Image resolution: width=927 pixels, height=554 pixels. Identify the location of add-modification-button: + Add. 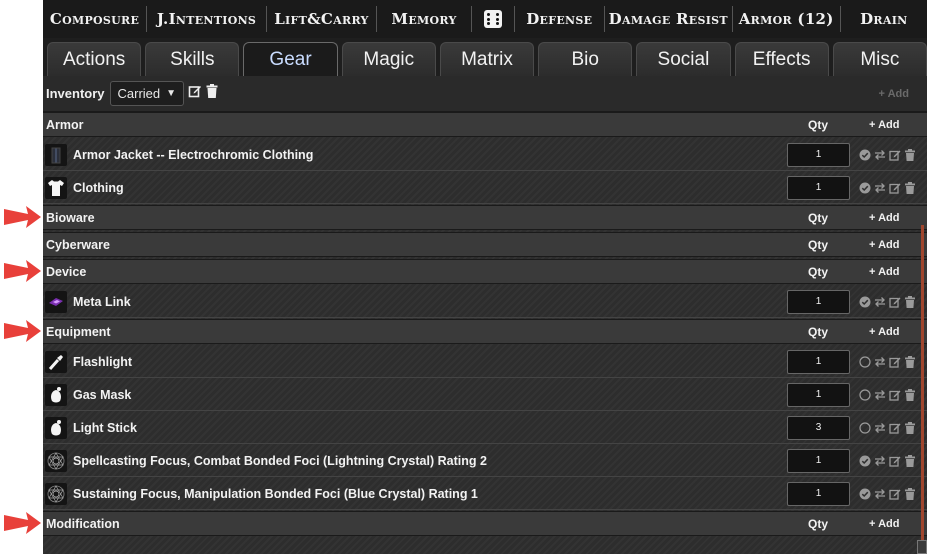
(884, 524).